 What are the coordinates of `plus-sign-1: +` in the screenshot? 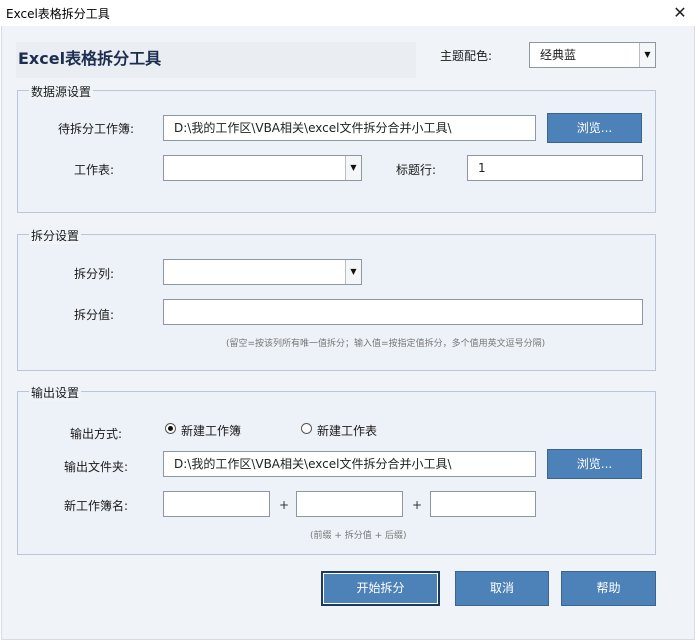 It's located at (284, 505).